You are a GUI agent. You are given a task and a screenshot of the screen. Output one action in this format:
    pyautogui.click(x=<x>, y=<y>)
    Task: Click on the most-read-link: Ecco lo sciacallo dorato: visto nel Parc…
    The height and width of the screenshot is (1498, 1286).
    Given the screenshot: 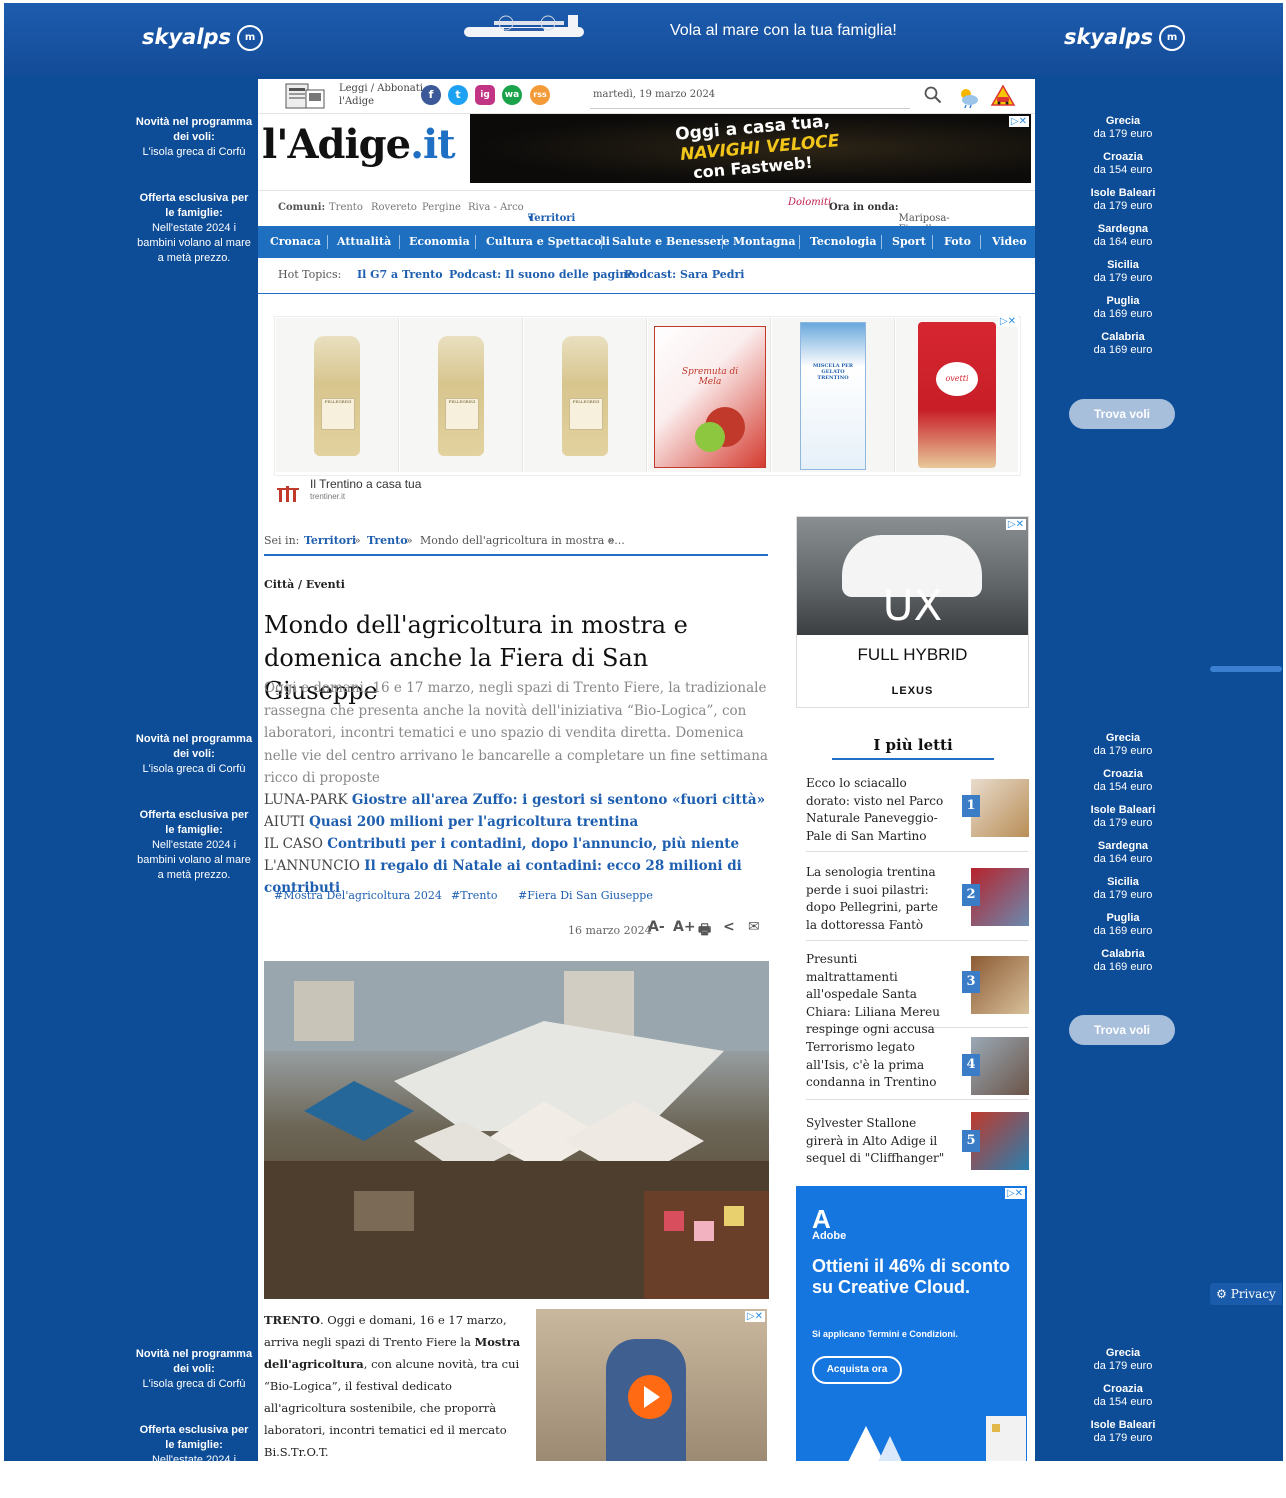 What is the action you would take?
    pyautogui.click(x=879, y=810)
    